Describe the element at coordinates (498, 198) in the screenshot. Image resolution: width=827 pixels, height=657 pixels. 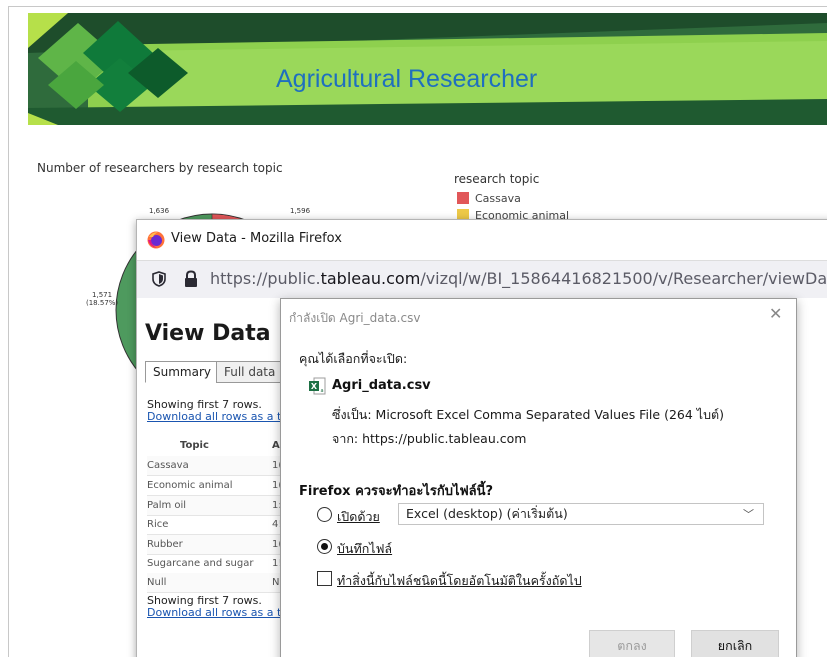
I see `legend-label: Cassava` at that location.